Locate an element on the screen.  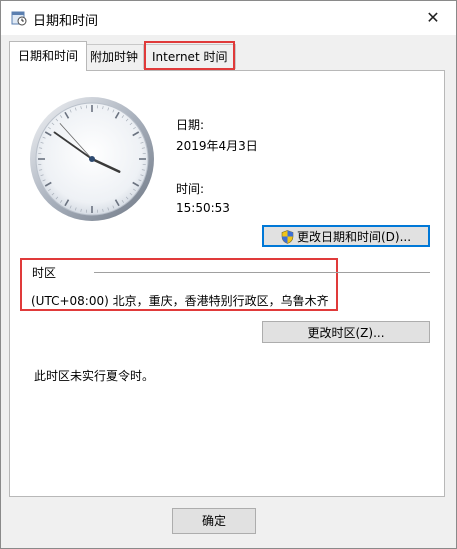
uac-shield-icon is located at coordinates (287, 236).